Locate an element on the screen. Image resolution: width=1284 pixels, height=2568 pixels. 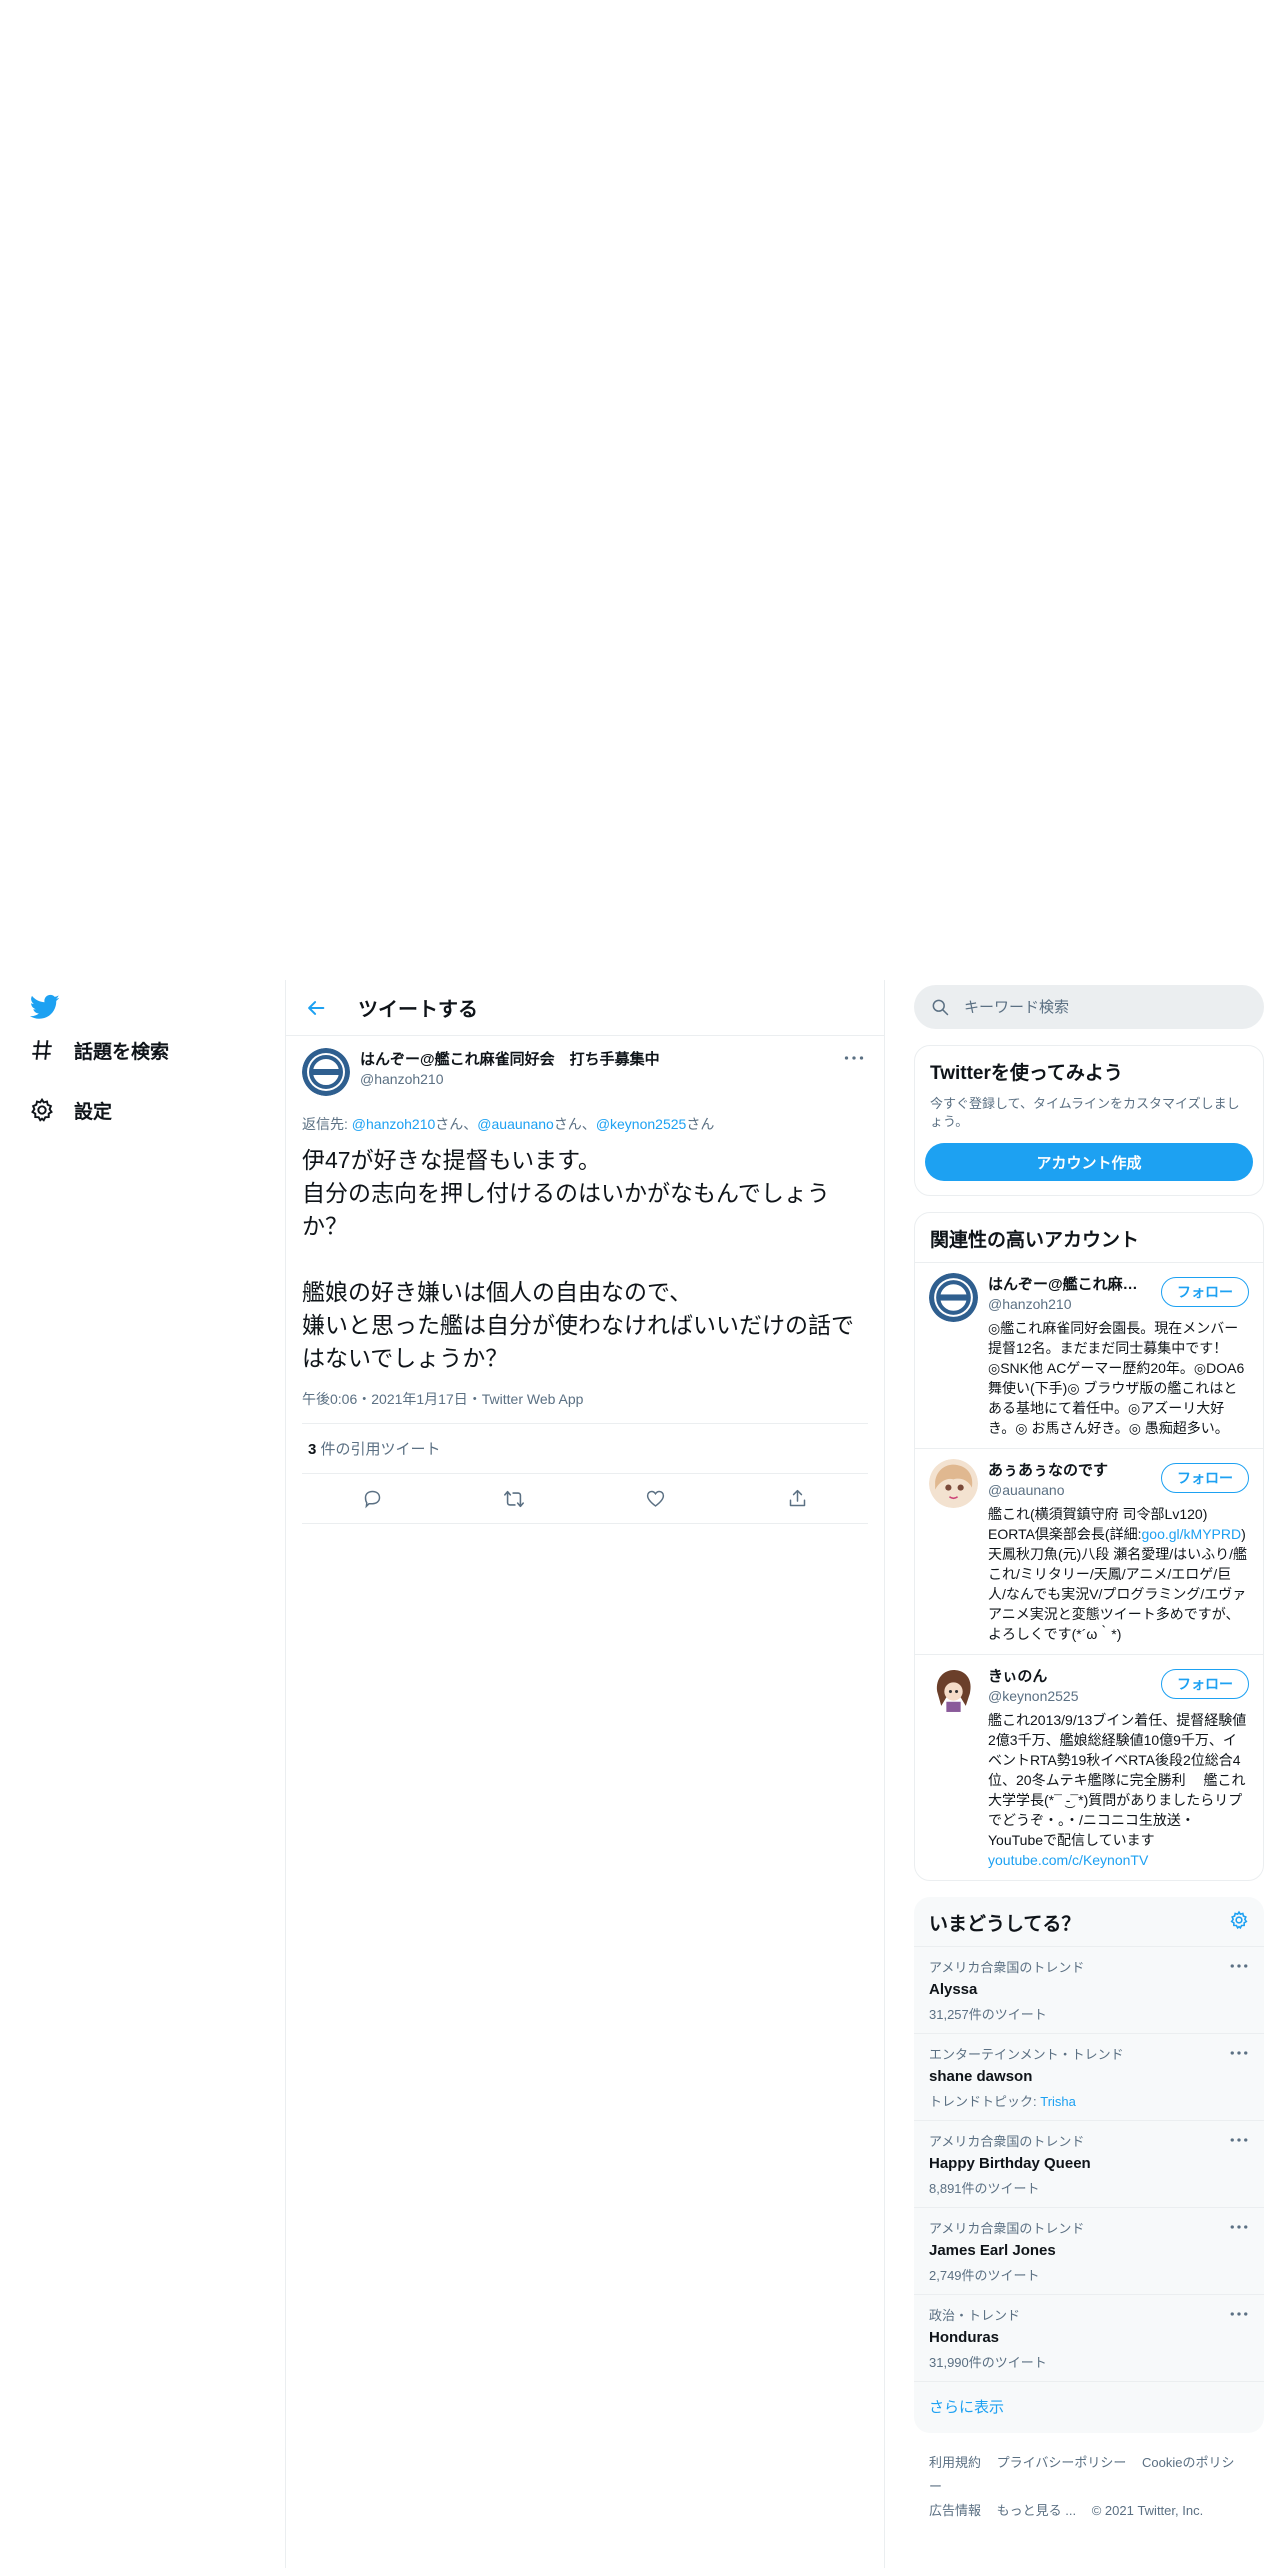
tweet-author: はんぞー@艦これ麻雀同好会 打ち手募集中 @hanzoh210 is located at coordinates (600, 1067).